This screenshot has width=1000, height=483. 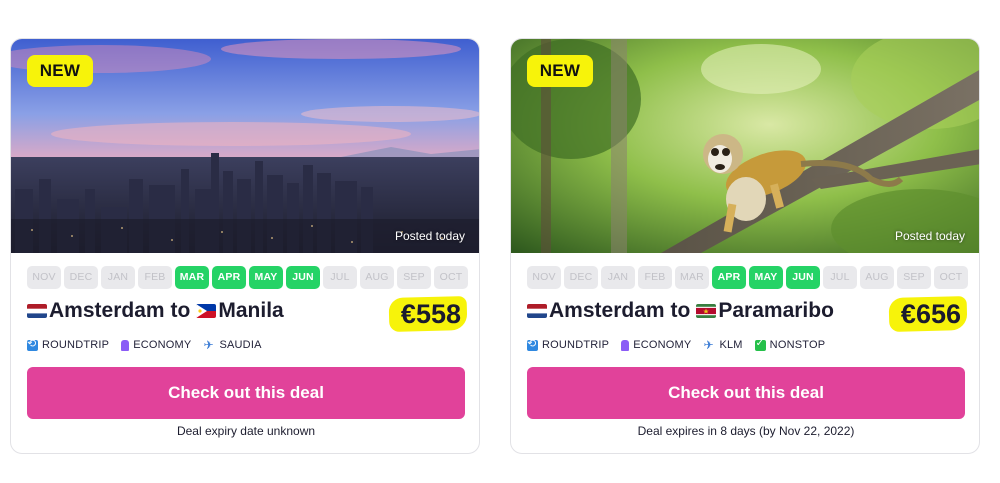 I want to click on tag-airline: ✈ SAUDIA, so click(x=232, y=345).